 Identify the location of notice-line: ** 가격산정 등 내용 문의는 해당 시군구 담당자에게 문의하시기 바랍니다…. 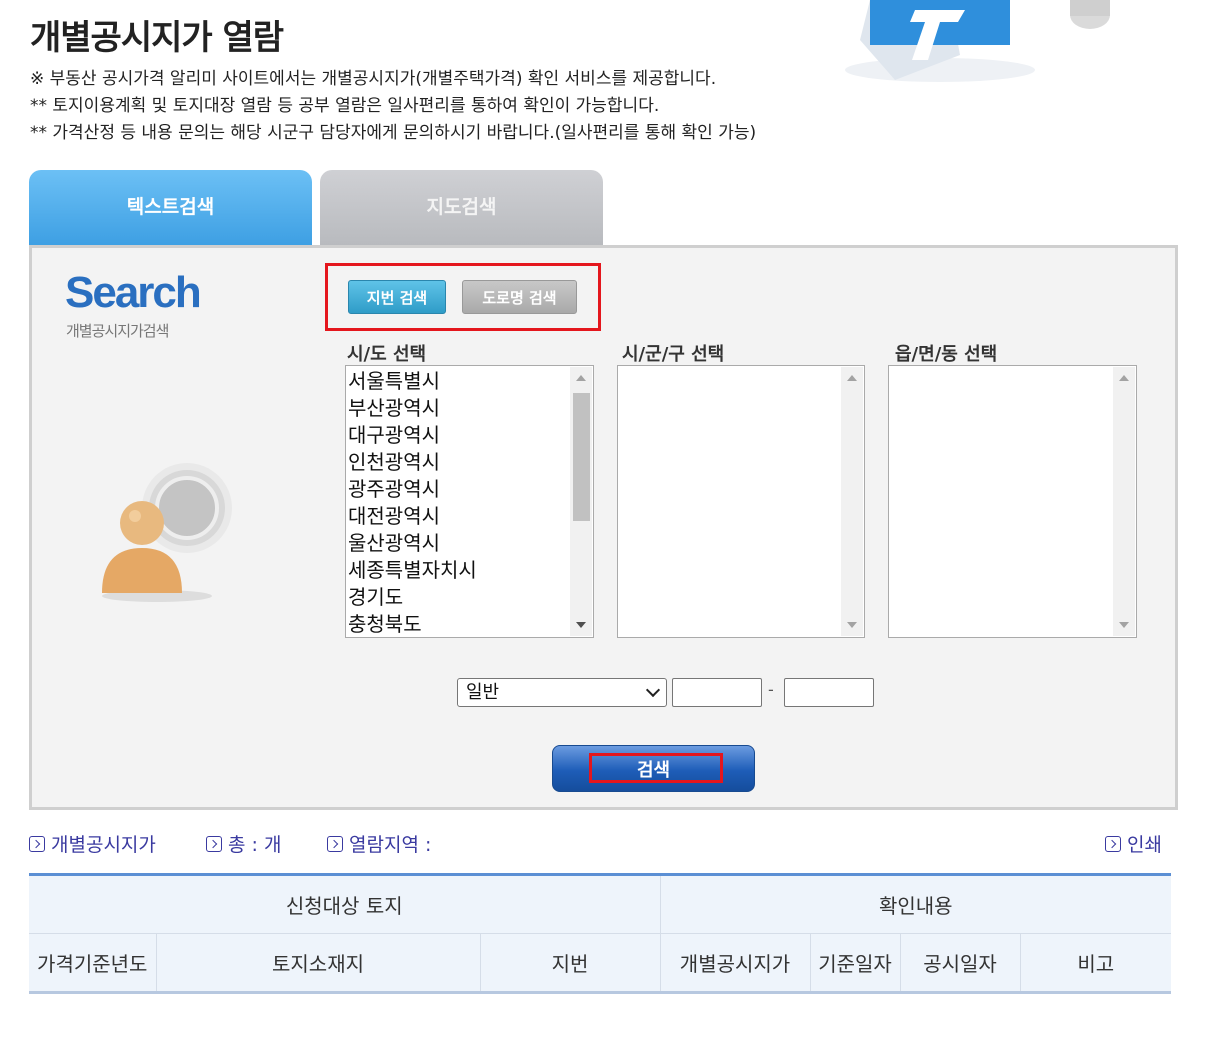
(393, 133).